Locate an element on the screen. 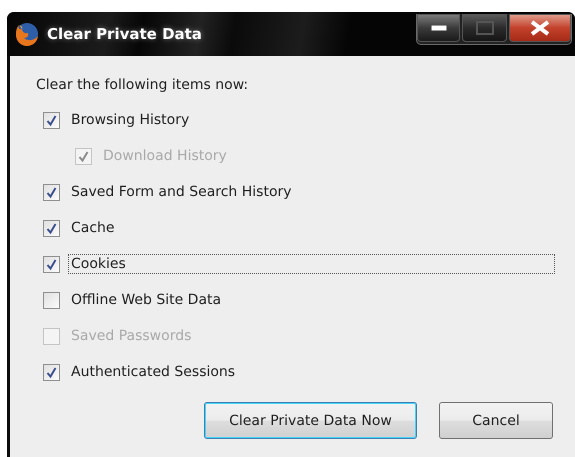 This screenshot has height=457, width=575. clear-data-button: Clear Private Data Now is located at coordinates (310, 420).